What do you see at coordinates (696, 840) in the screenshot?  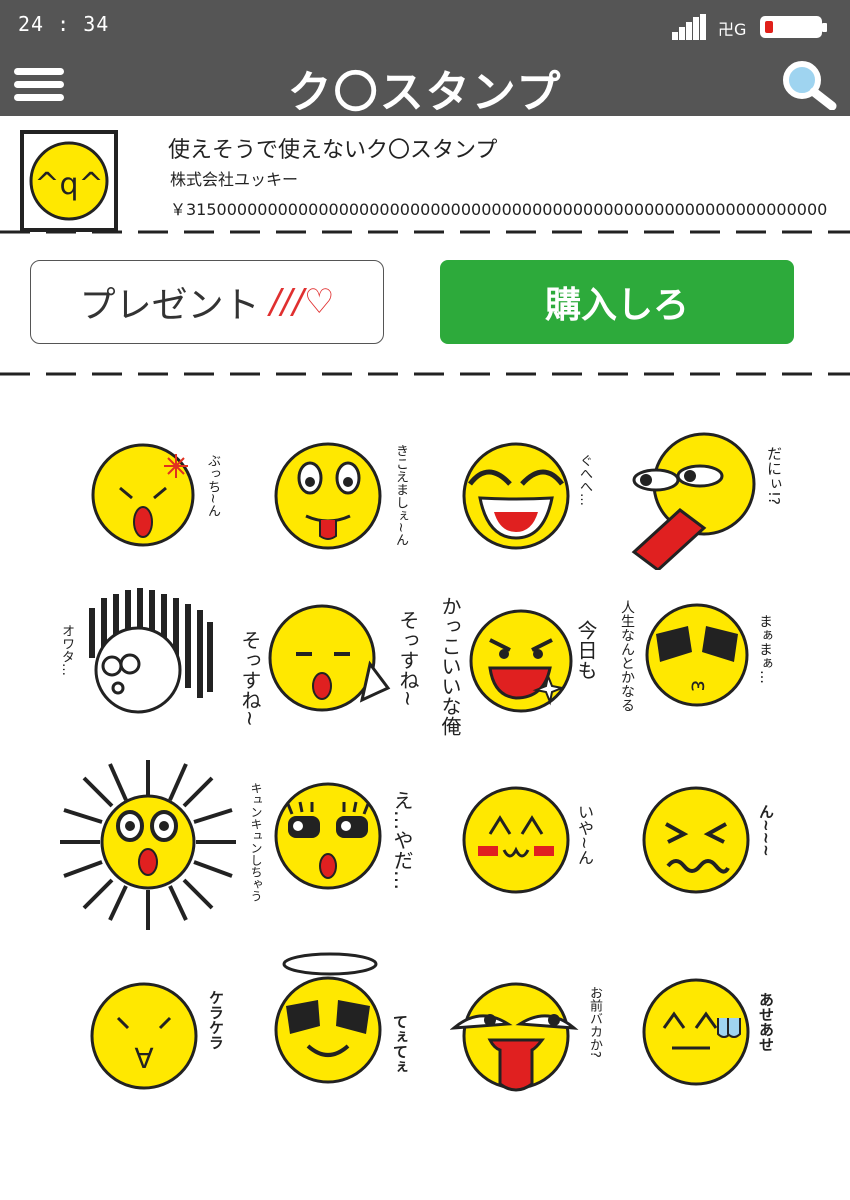 I see `squint-face-icon` at bounding box center [696, 840].